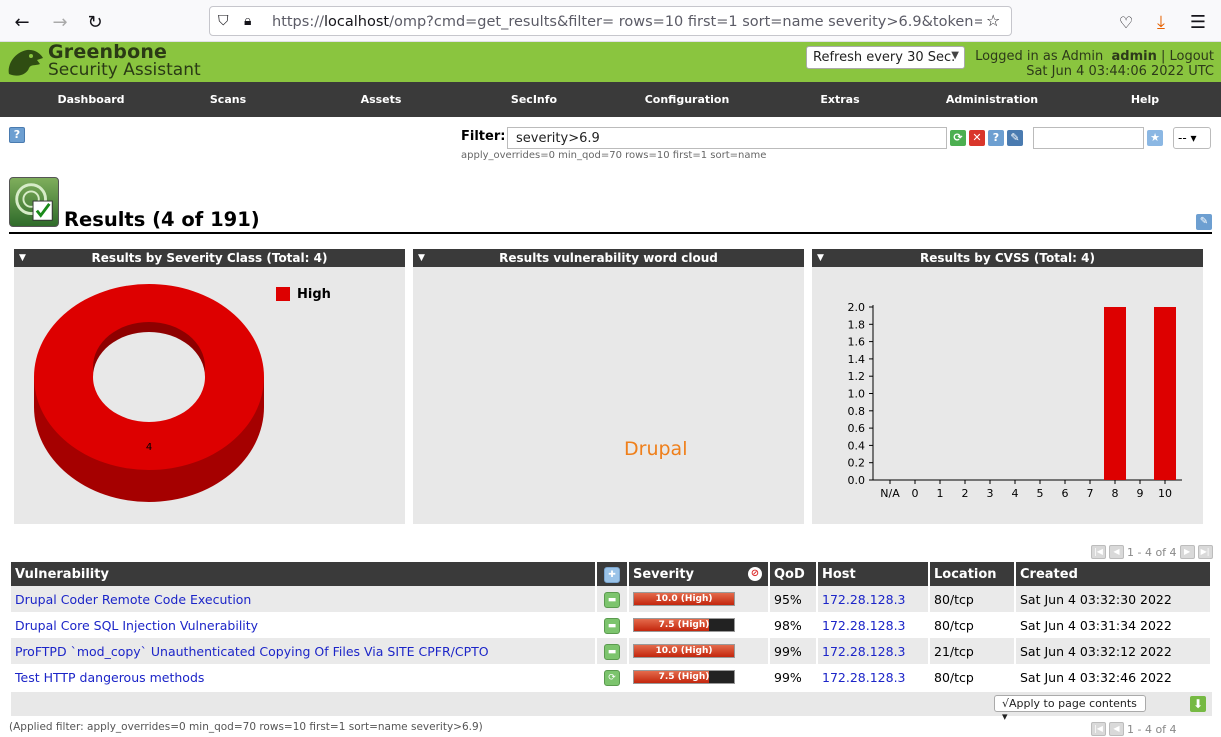 The image size is (1221, 737). What do you see at coordinates (699, 599) in the screenshot?
I see `severity-cell: 10.0 (High)` at bounding box center [699, 599].